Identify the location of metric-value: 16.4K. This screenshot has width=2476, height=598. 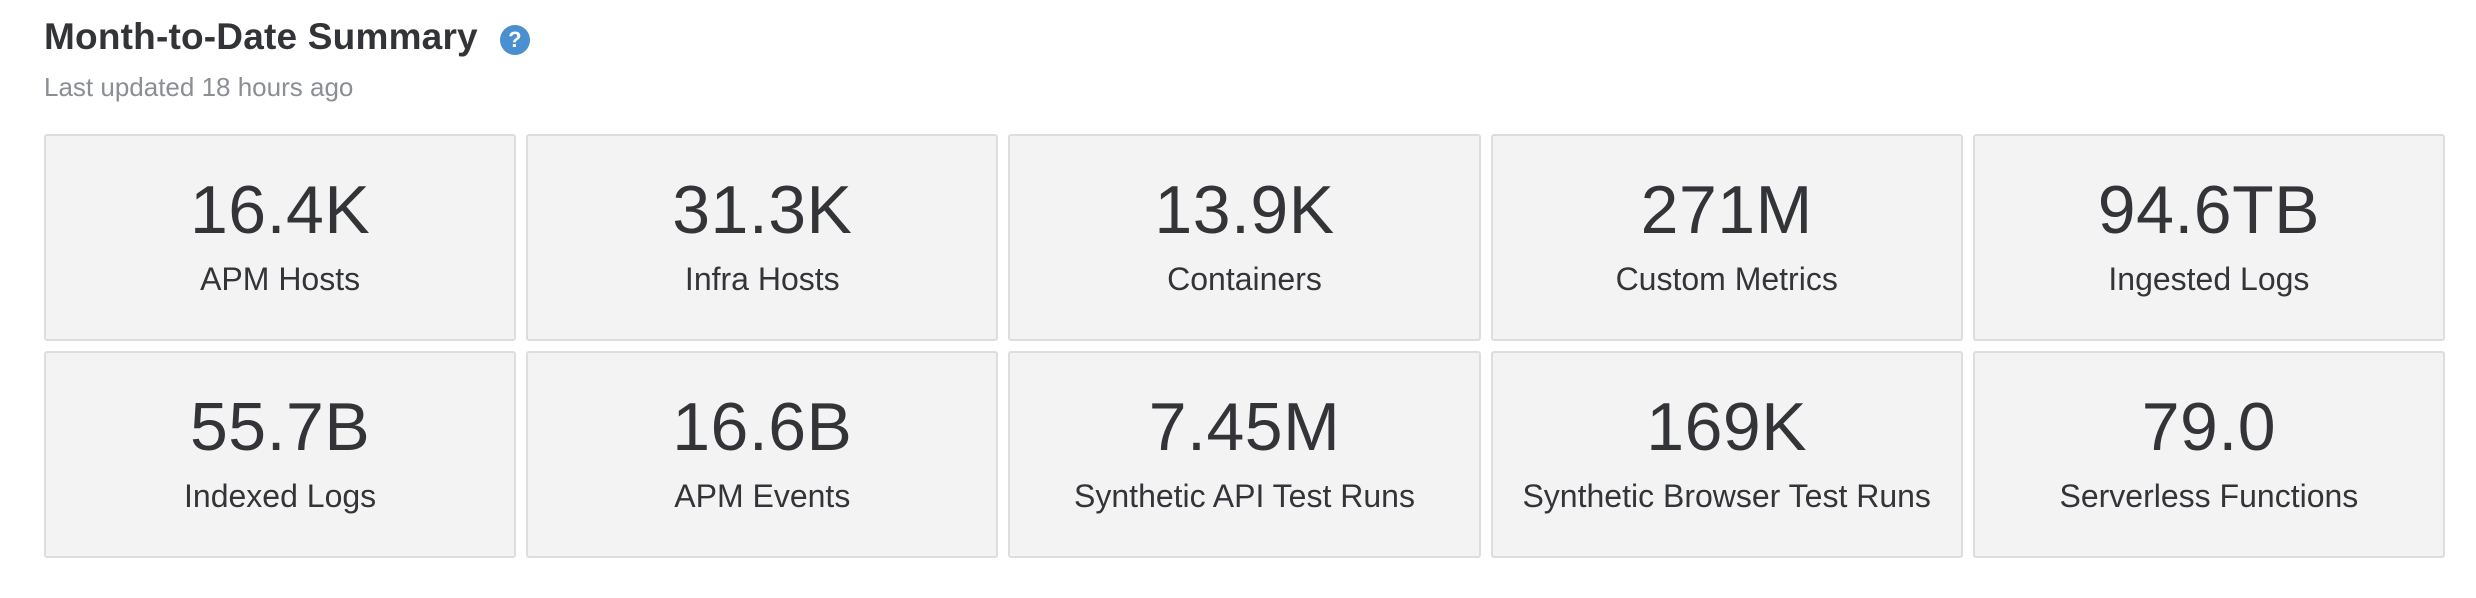
(280, 209).